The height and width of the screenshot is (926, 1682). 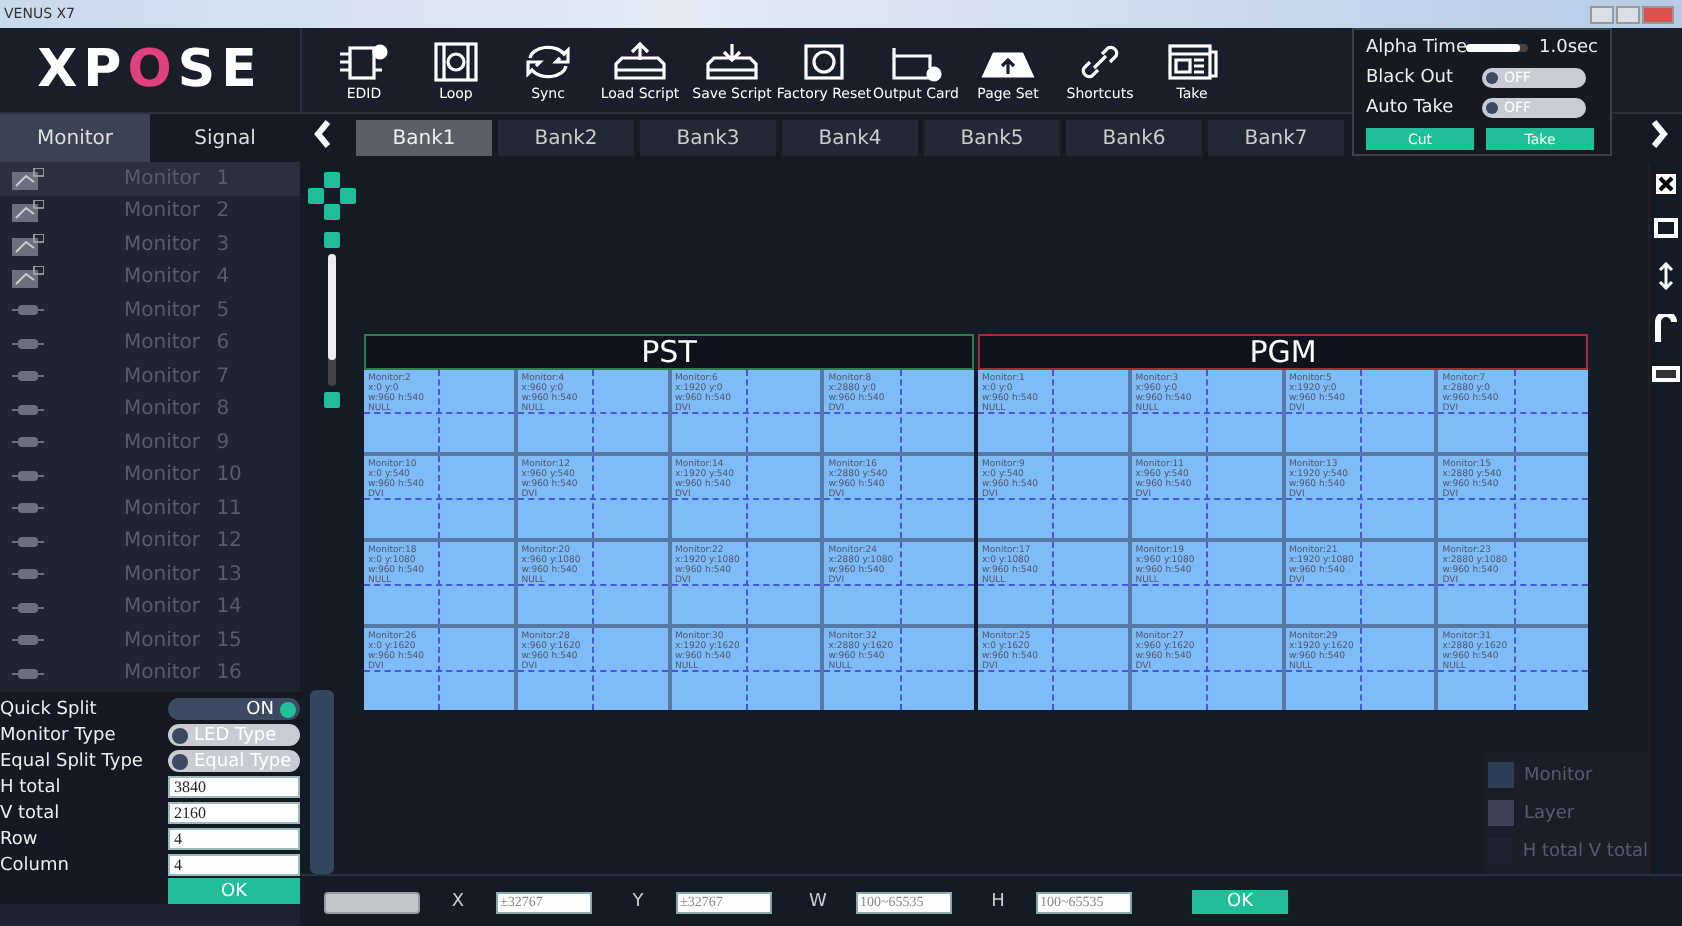 What do you see at coordinates (150, 277) in the screenshot?
I see `monitor-list-item: Monitor 4` at bounding box center [150, 277].